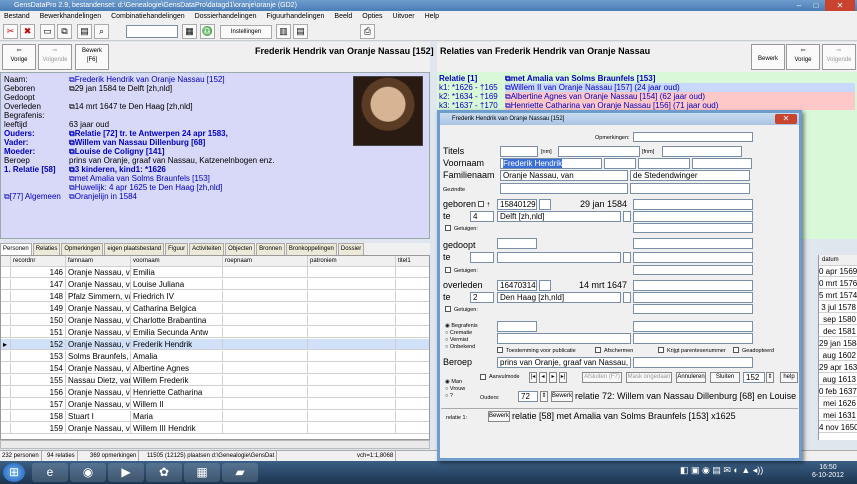  Describe the element at coordinates (559, 216) in the screenshot. I see `geb-te-field: Delft [zh,nld]` at that location.